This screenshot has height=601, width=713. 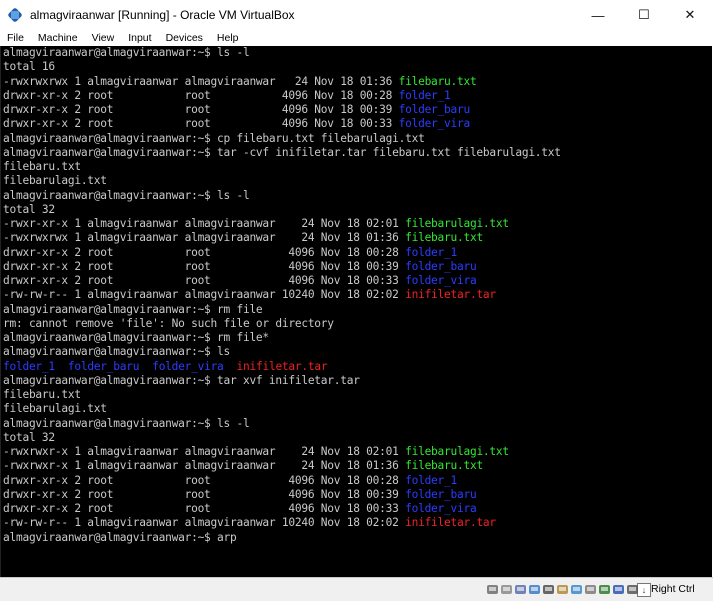 I want to click on minimize-button: —, so click(x=598, y=15).